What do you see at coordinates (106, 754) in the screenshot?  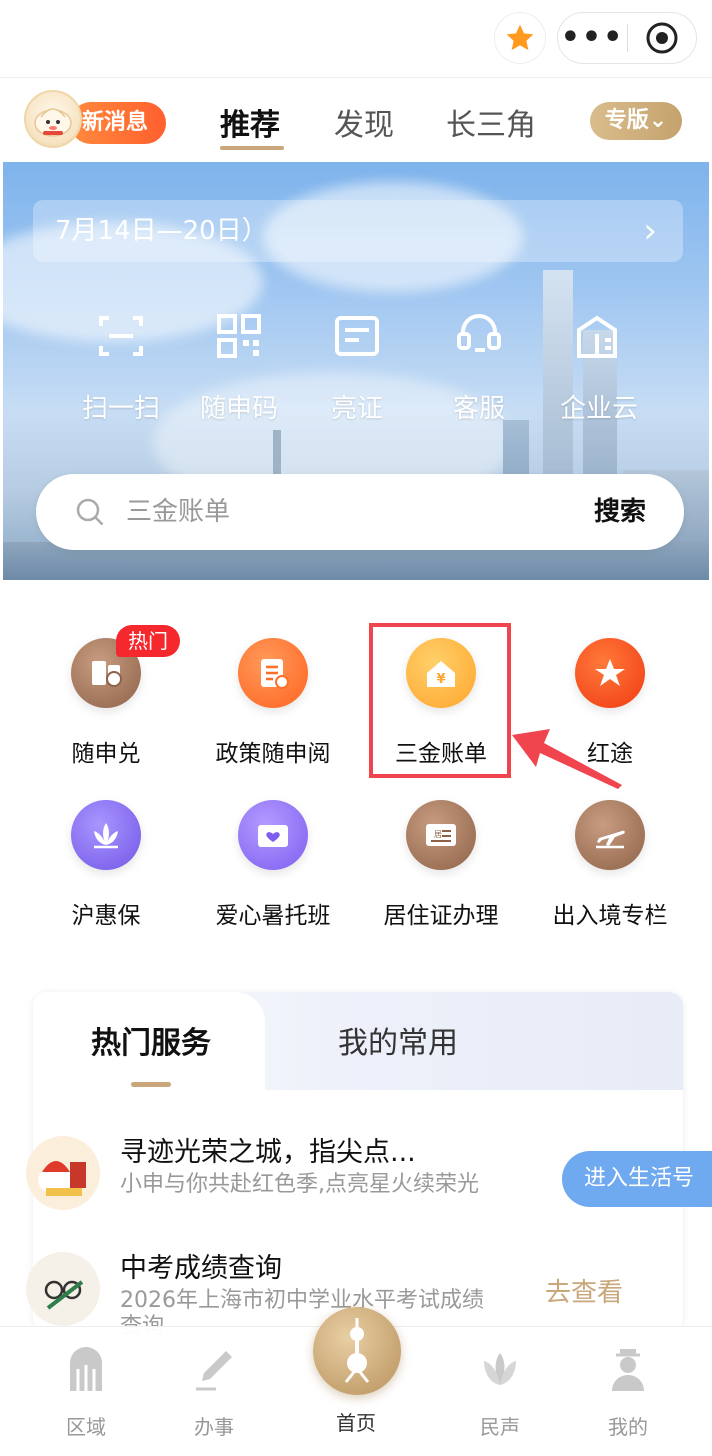 I see `service-label: 随申兑` at bounding box center [106, 754].